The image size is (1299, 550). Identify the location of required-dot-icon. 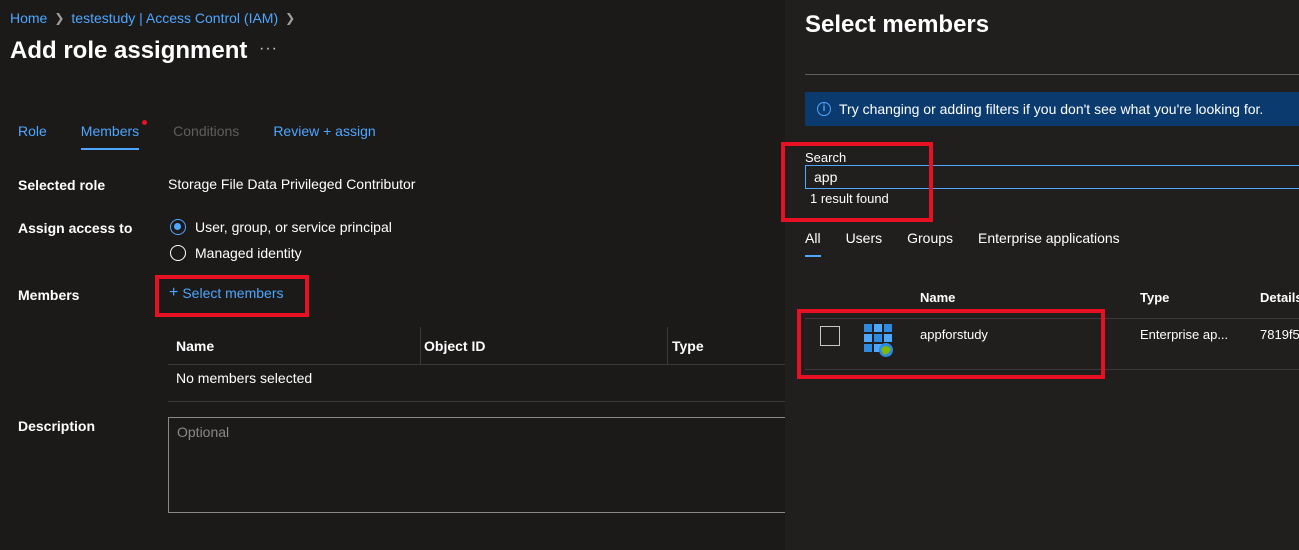
(145, 122).